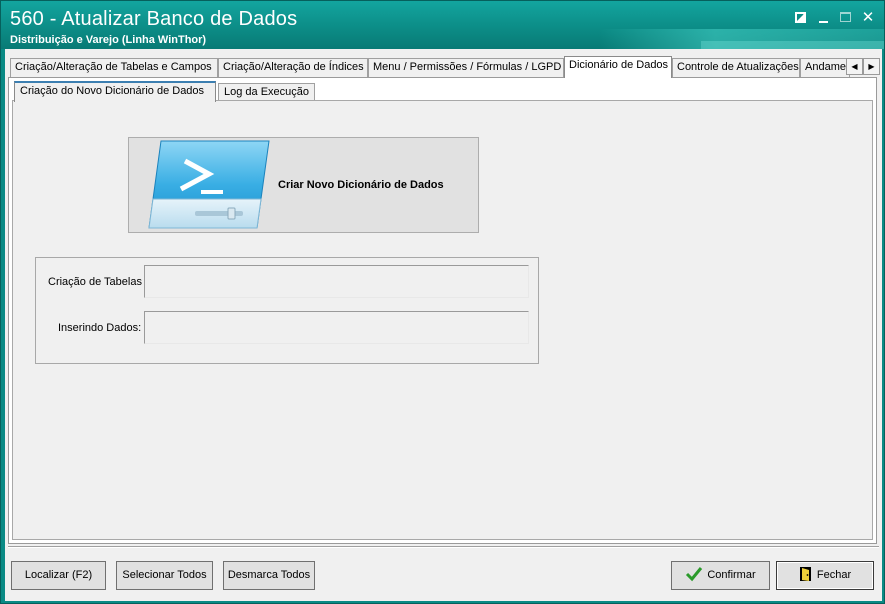 The image size is (885, 604). Describe the element at coordinates (336, 327) in the screenshot. I see `data-progress-bar` at that location.